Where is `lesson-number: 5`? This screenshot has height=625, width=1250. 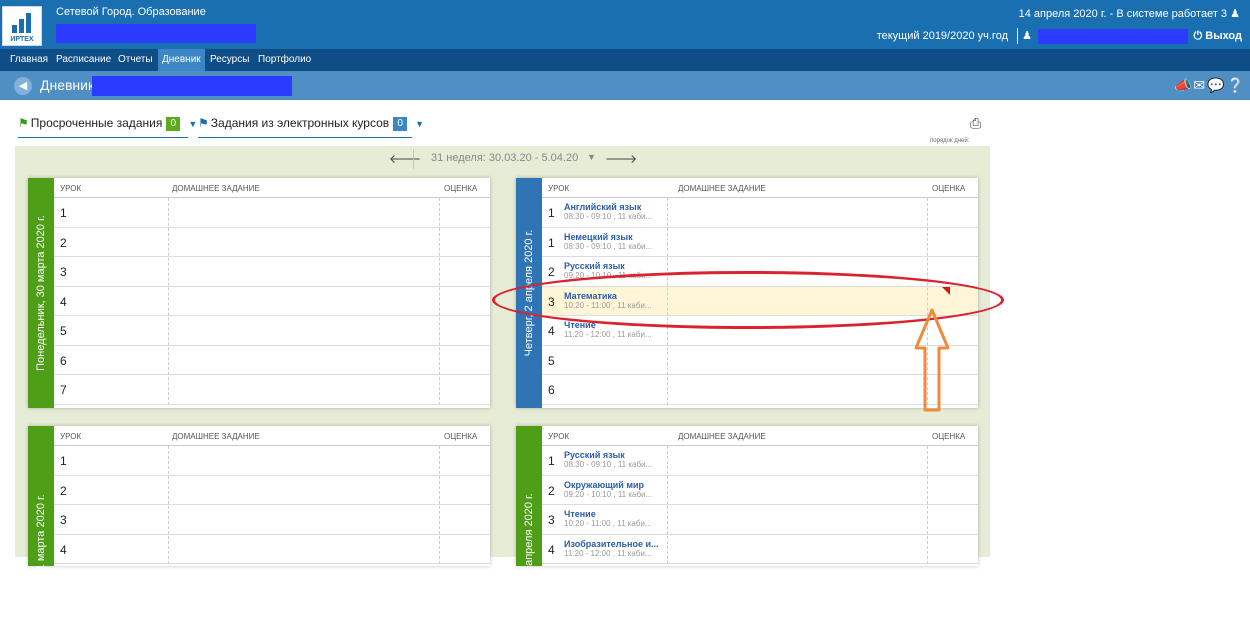 lesson-number: 5 is located at coordinates (551, 360).